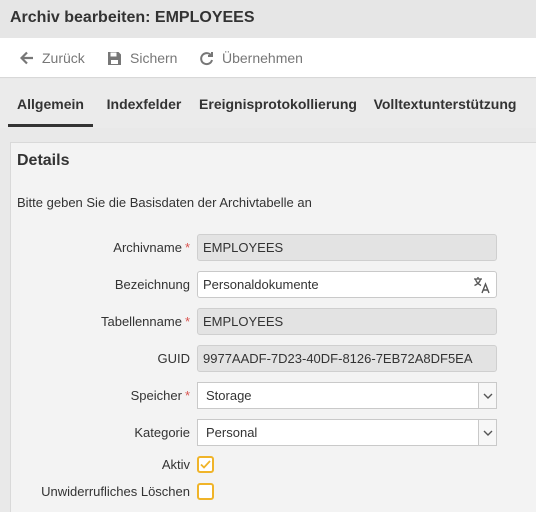  What do you see at coordinates (482, 285) in the screenshot?
I see `translate-icon` at bounding box center [482, 285].